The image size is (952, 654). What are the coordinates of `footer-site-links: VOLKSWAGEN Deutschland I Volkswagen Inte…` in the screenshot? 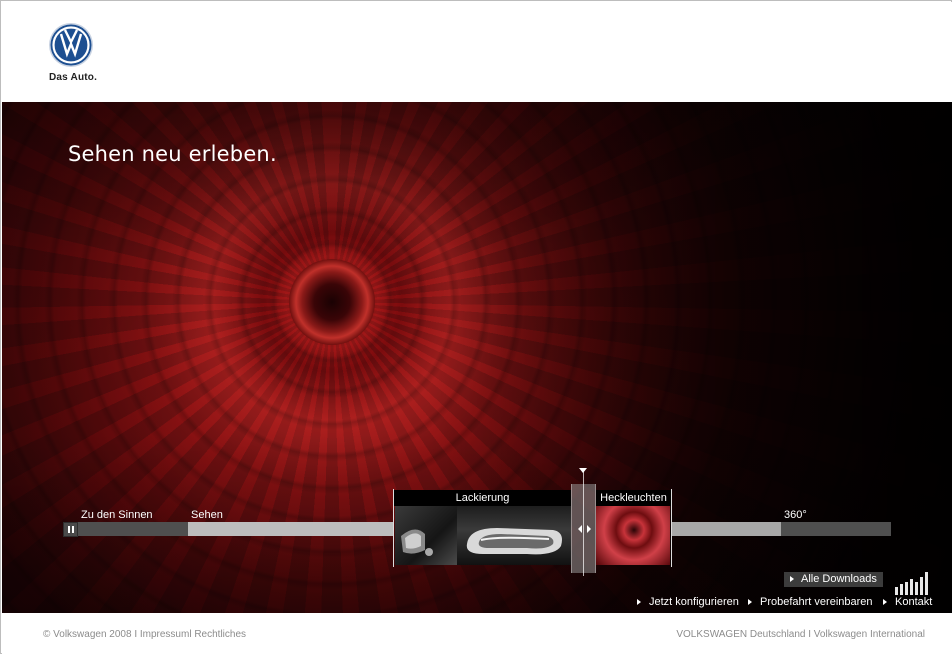 It's located at (800, 634).